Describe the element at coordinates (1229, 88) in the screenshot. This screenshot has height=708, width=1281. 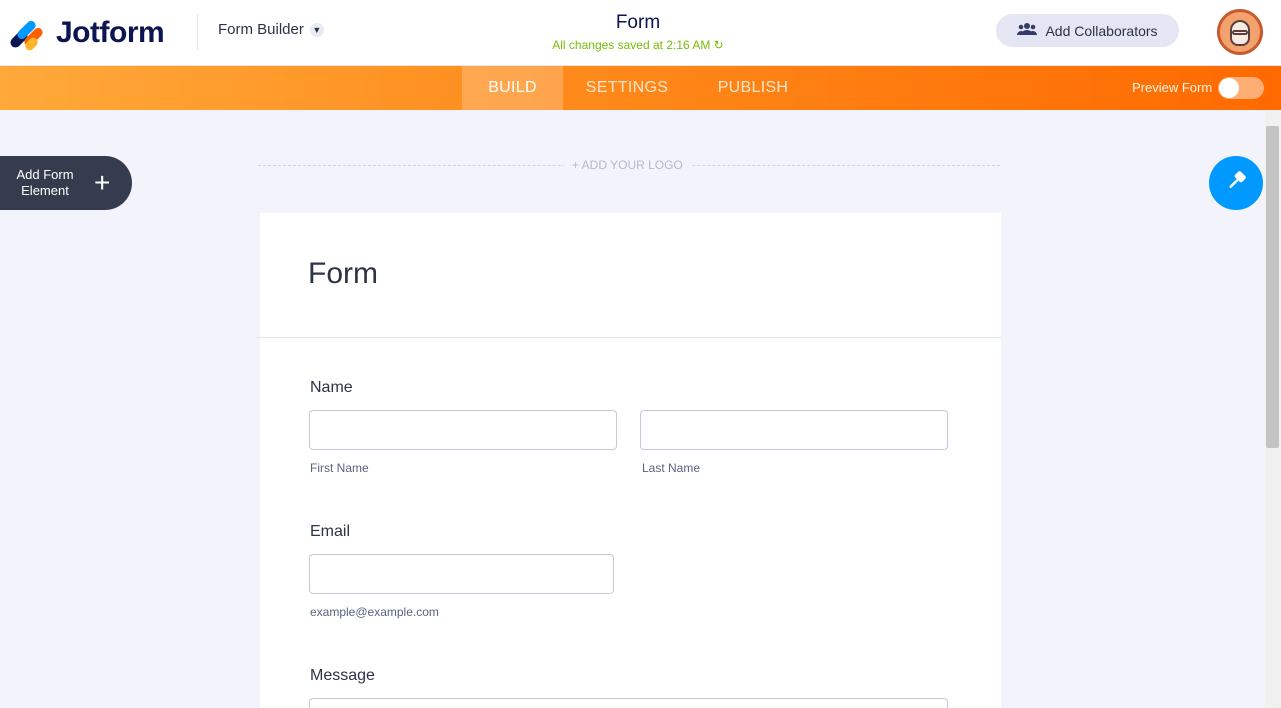
I see `toggle-knob` at that location.